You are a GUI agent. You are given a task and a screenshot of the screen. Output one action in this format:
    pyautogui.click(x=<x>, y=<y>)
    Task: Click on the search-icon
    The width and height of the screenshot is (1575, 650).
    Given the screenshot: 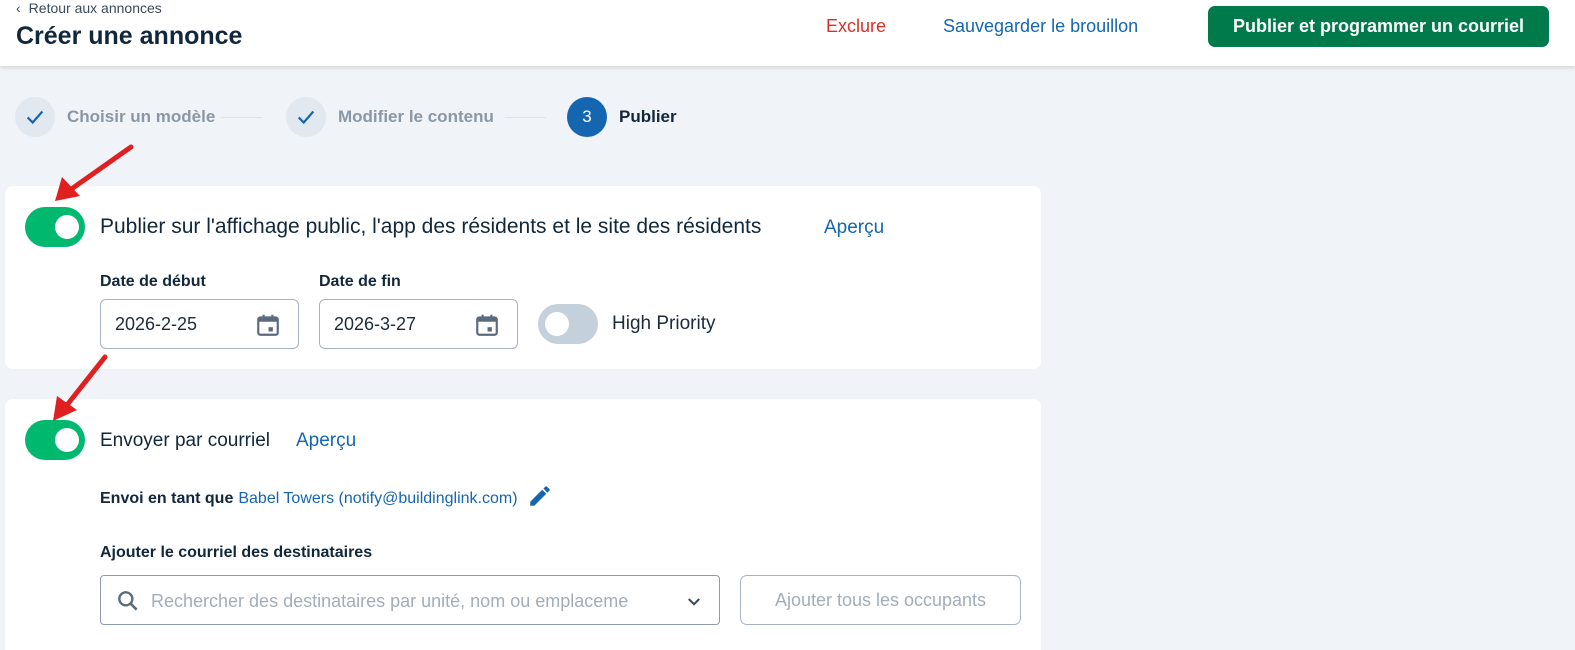 What is the action you would take?
    pyautogui.click(x=128, y=601)
    